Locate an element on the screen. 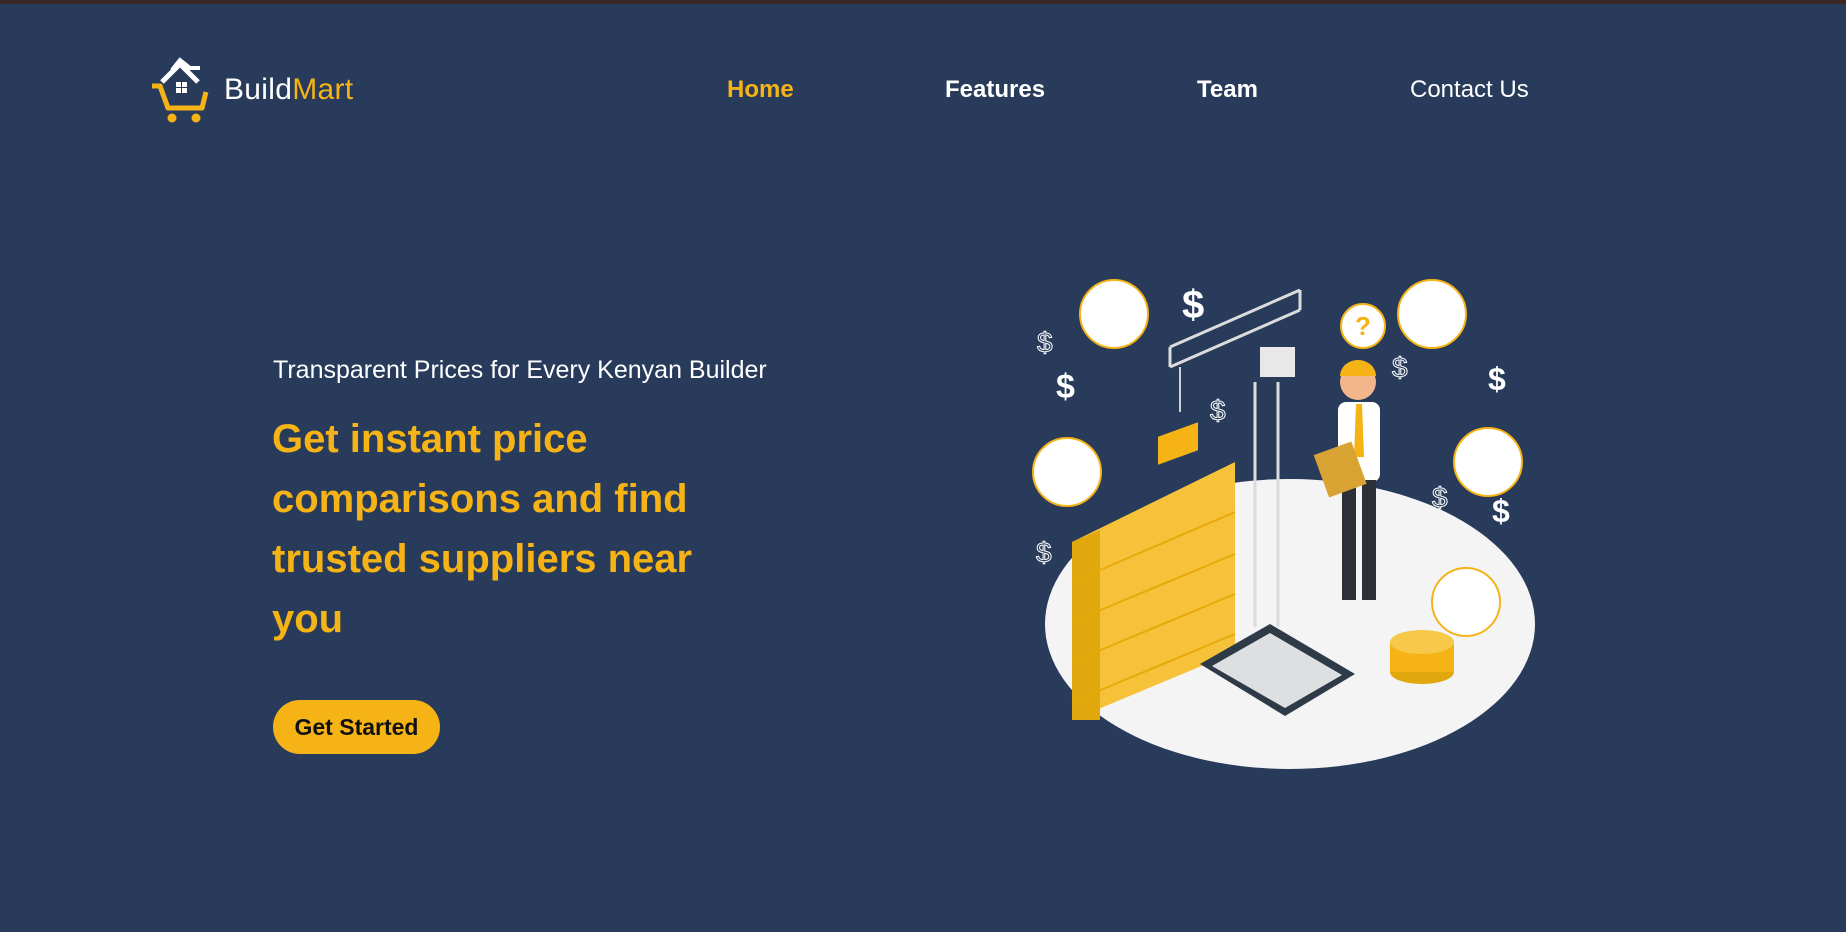 This screenshot has width=1846, height=932. nav-contact-us: Contact Us is located at coordinates (1469, 90).